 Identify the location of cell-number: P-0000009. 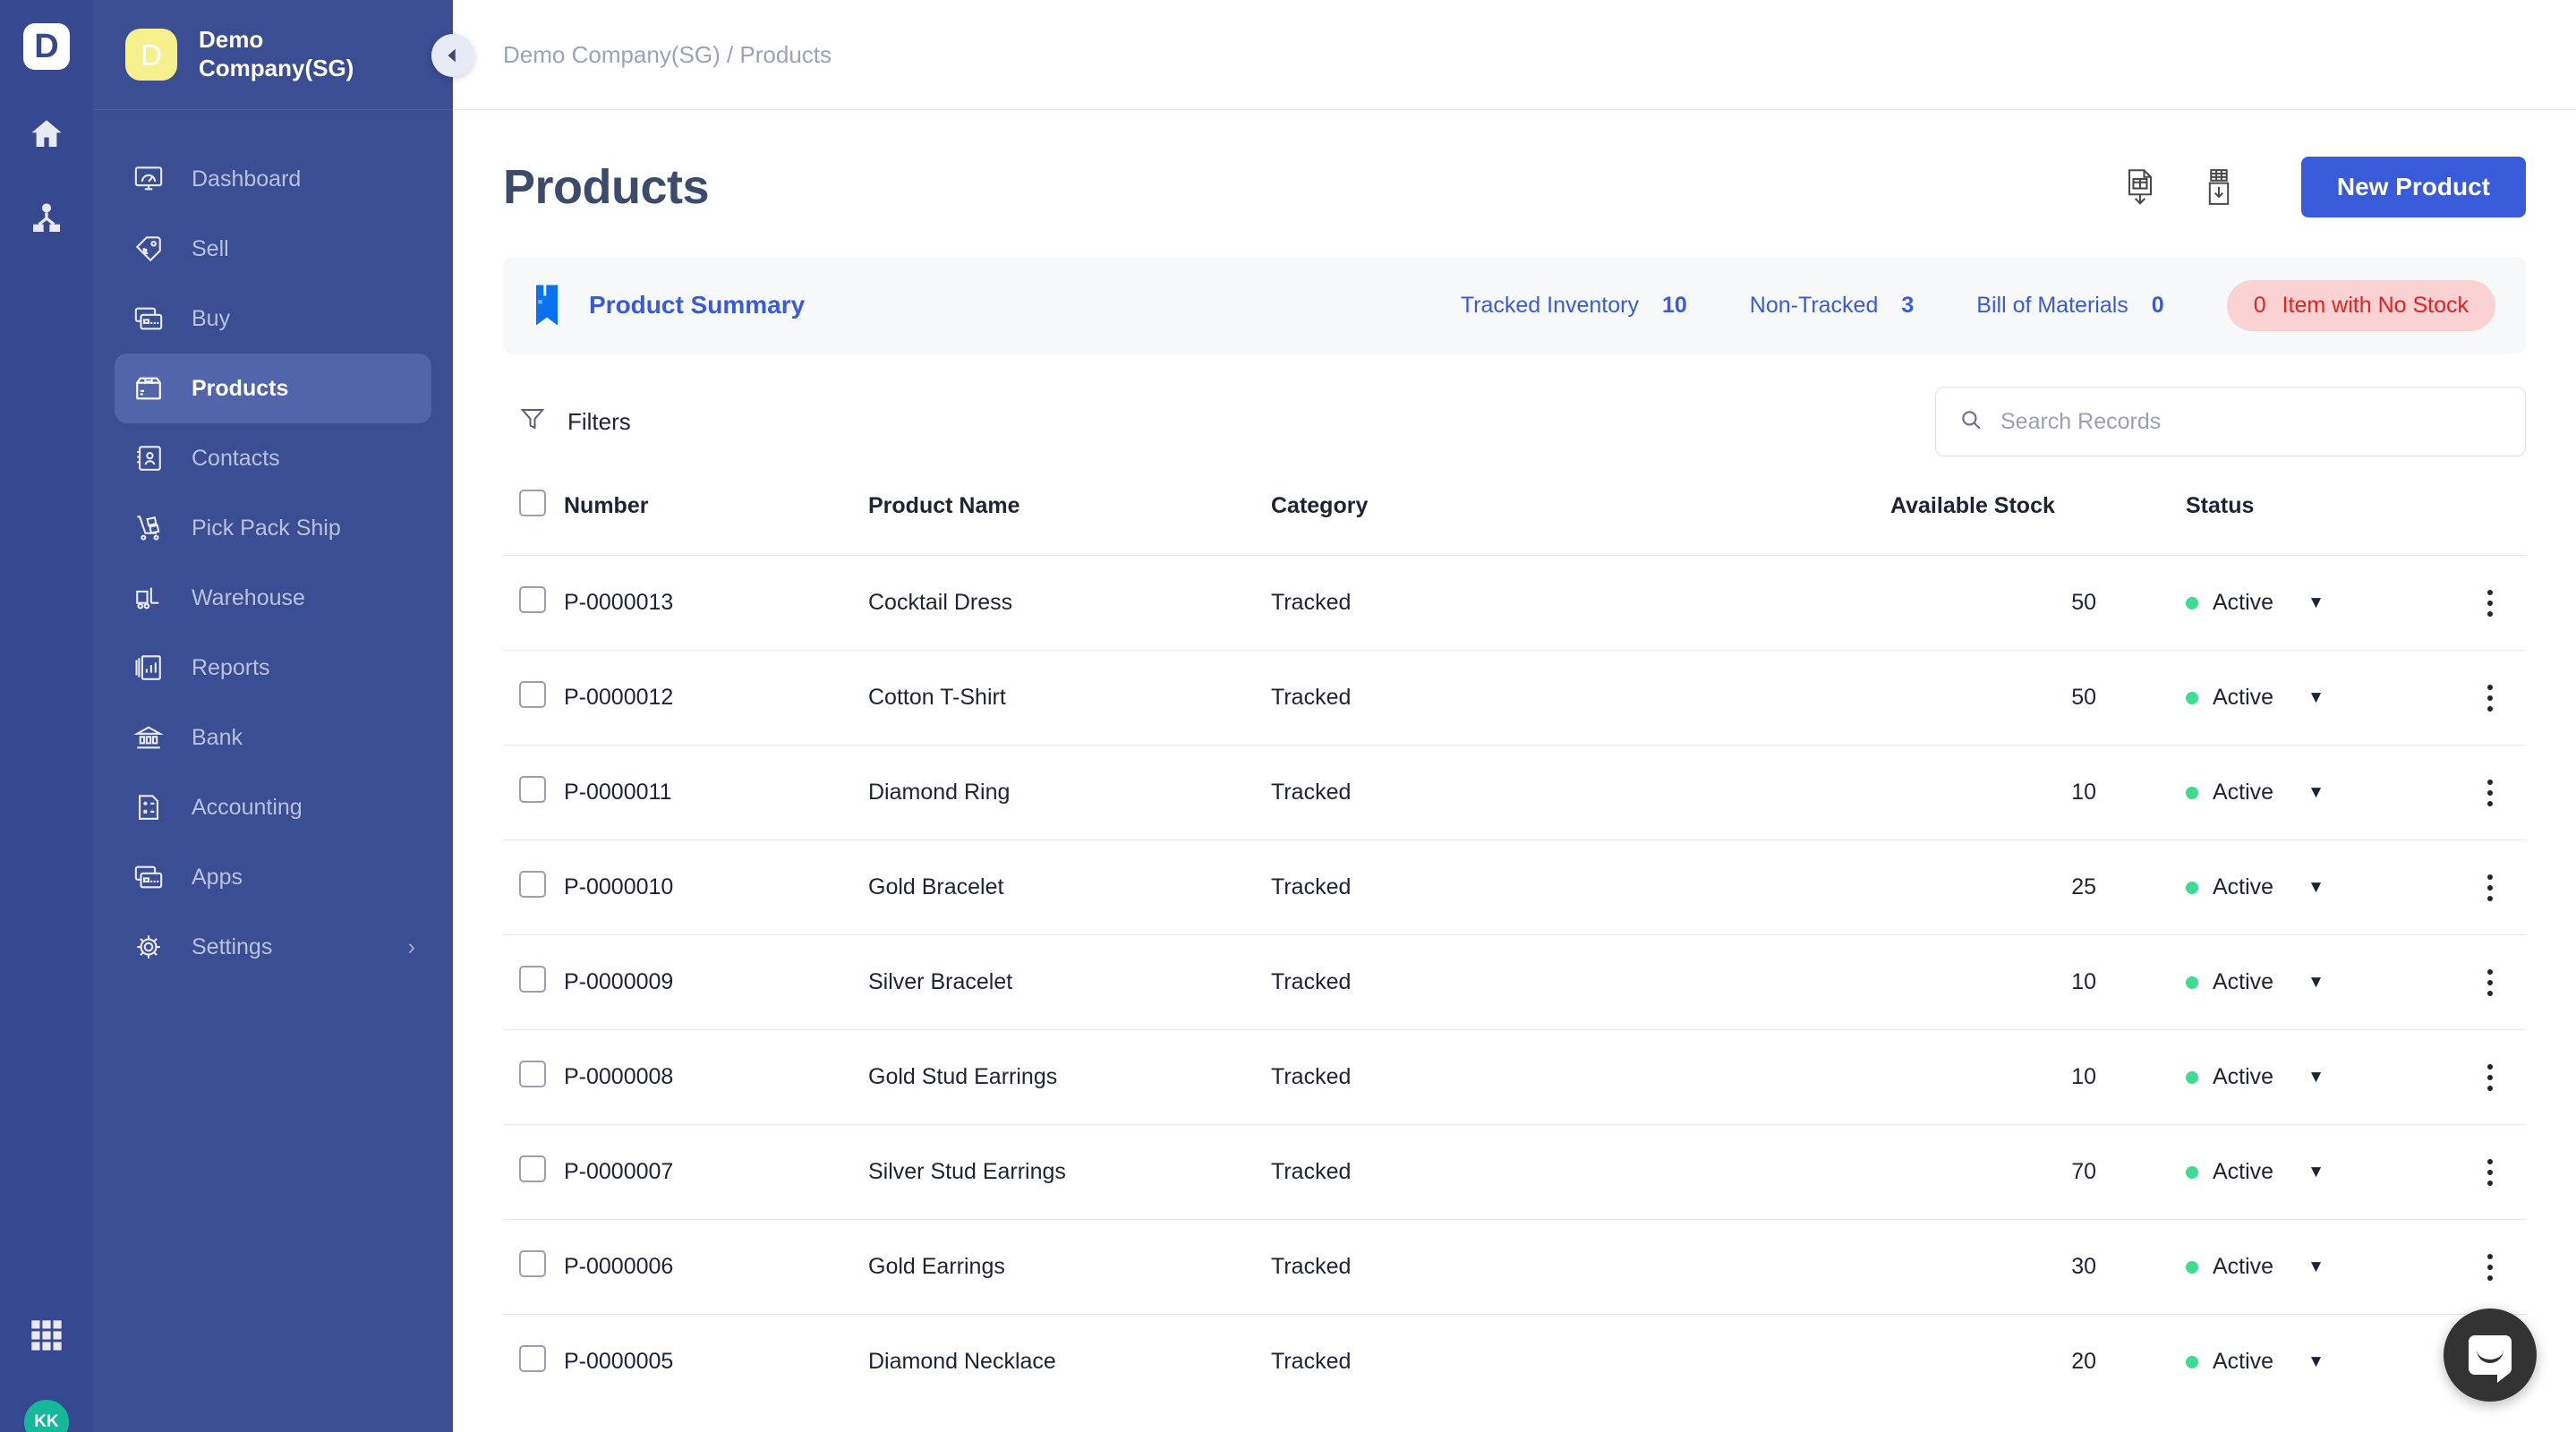
(716, 982).